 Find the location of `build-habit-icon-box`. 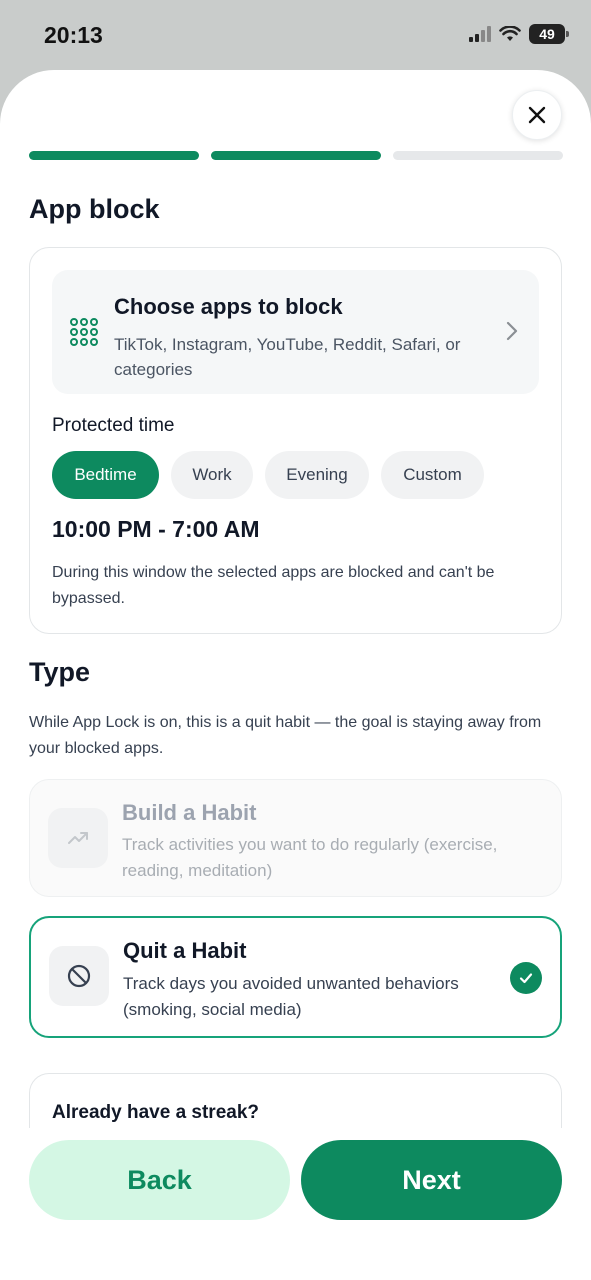

build-habit-icon-box is located at coordinates (78, 838).